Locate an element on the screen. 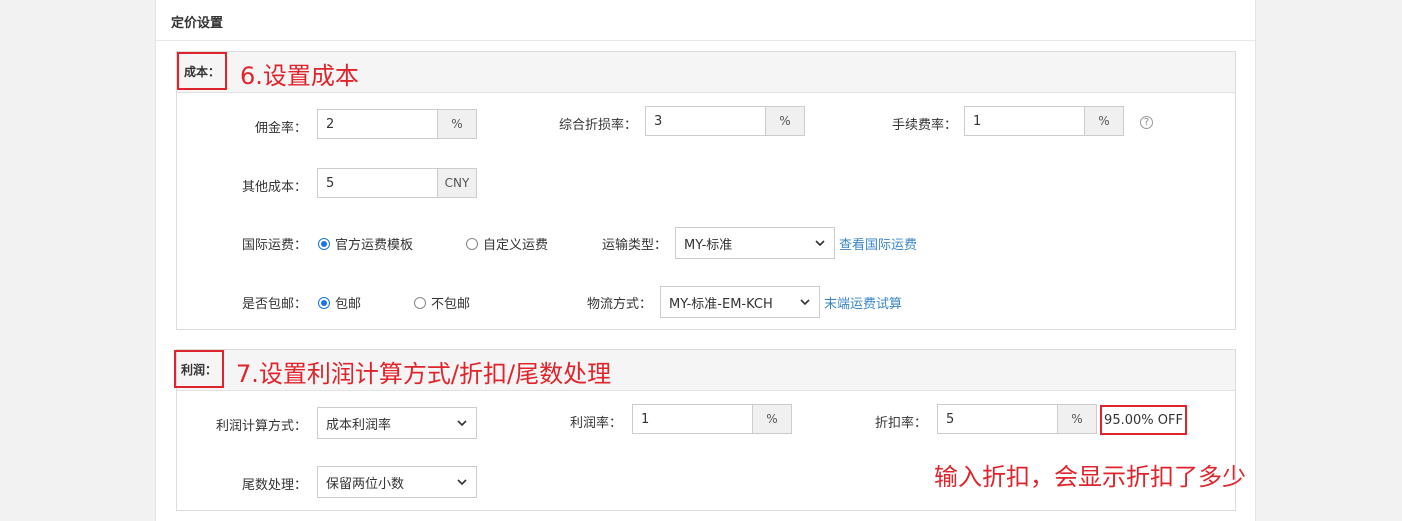 This screenshot has height=521, width=1402. discount-rate-input is located at coordinates (997, 419).